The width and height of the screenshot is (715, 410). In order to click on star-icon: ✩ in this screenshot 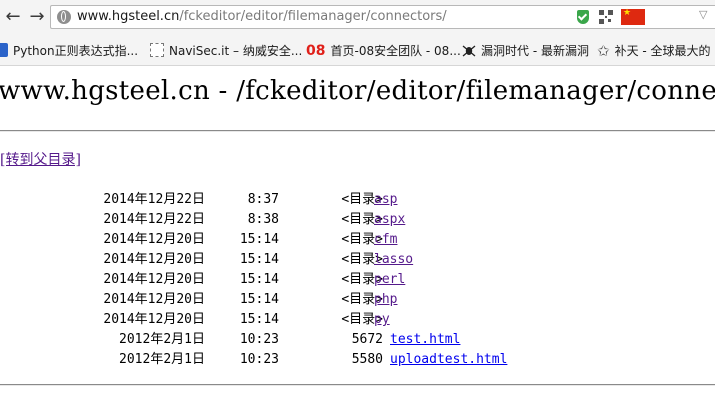, I will do `click(603, 51)`.